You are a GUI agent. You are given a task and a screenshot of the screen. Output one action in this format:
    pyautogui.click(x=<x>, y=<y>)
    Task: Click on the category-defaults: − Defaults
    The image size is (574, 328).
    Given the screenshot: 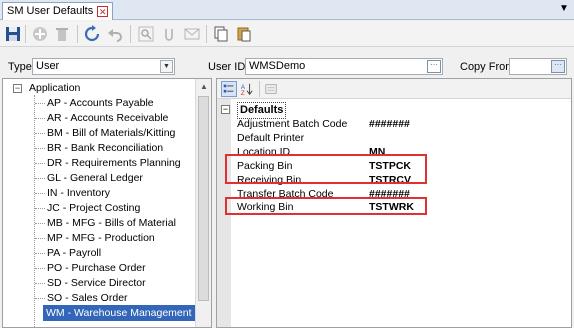 What is the action you would take?
    pyautogui.click(x=396, y=110)
    